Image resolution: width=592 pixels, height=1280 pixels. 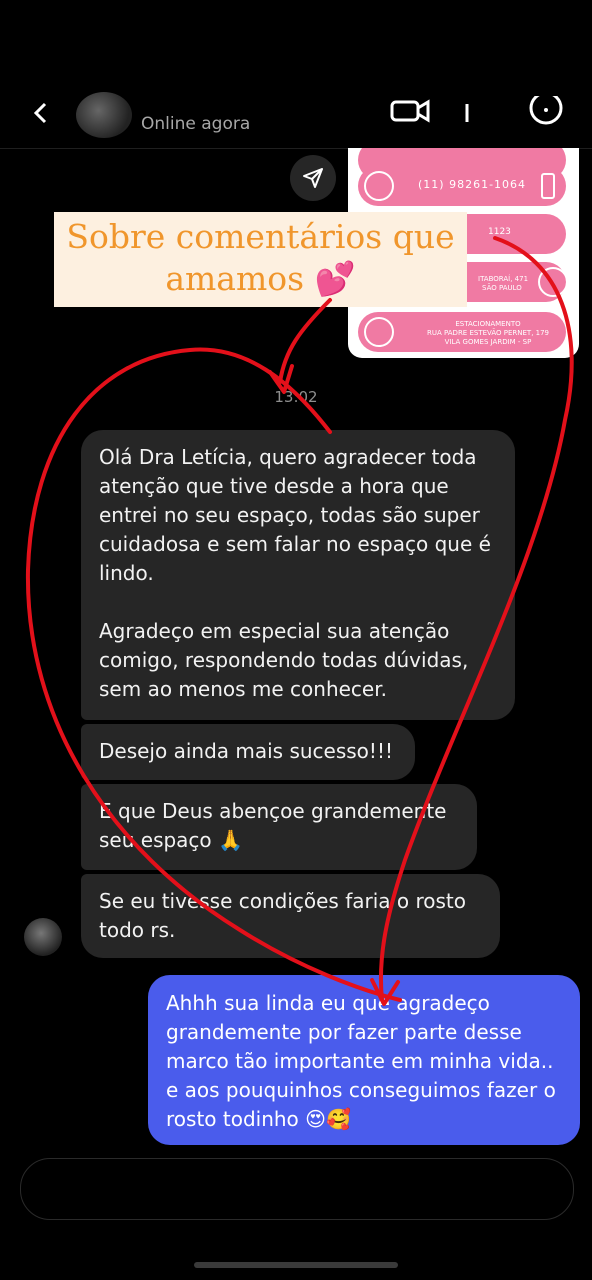 I want to click on message-text: Desejo ainda mais sucesso!!!, so click(x=246, y=751).